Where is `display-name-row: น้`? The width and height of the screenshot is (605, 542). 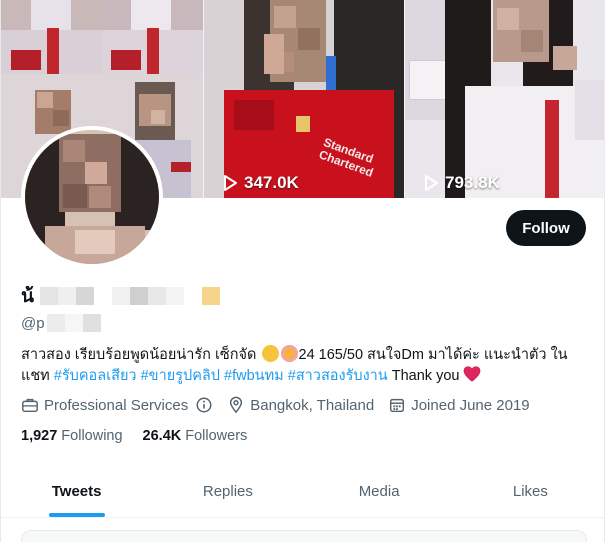
display-name-row: น้ is located at coordinates (120, 296).